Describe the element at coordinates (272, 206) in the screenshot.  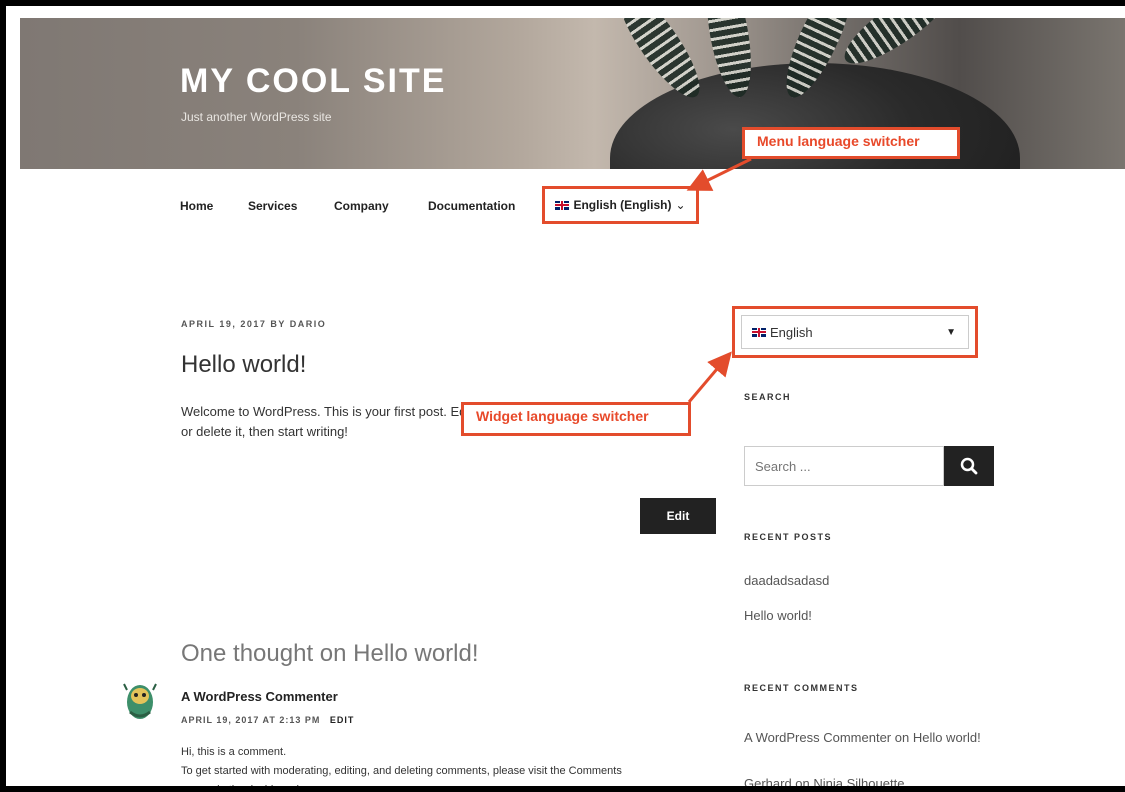
I see `nav-item-services: Services` at that location.